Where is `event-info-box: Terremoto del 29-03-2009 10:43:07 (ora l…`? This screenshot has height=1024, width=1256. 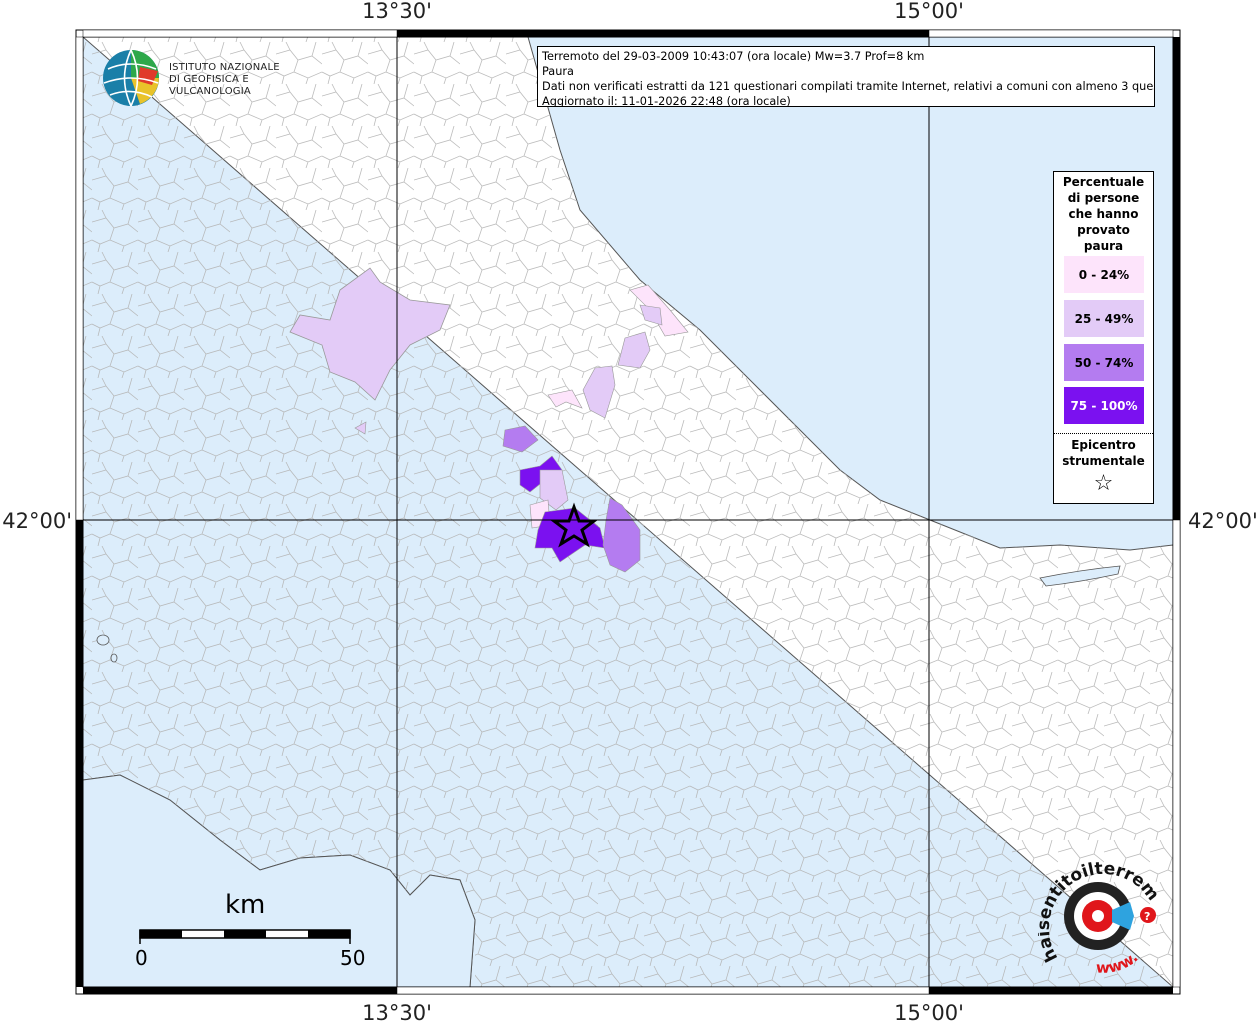 event-info-box: Terremoto del 29-03-2009 10:43:07 (ora l… is located at coordinates (846, 76).